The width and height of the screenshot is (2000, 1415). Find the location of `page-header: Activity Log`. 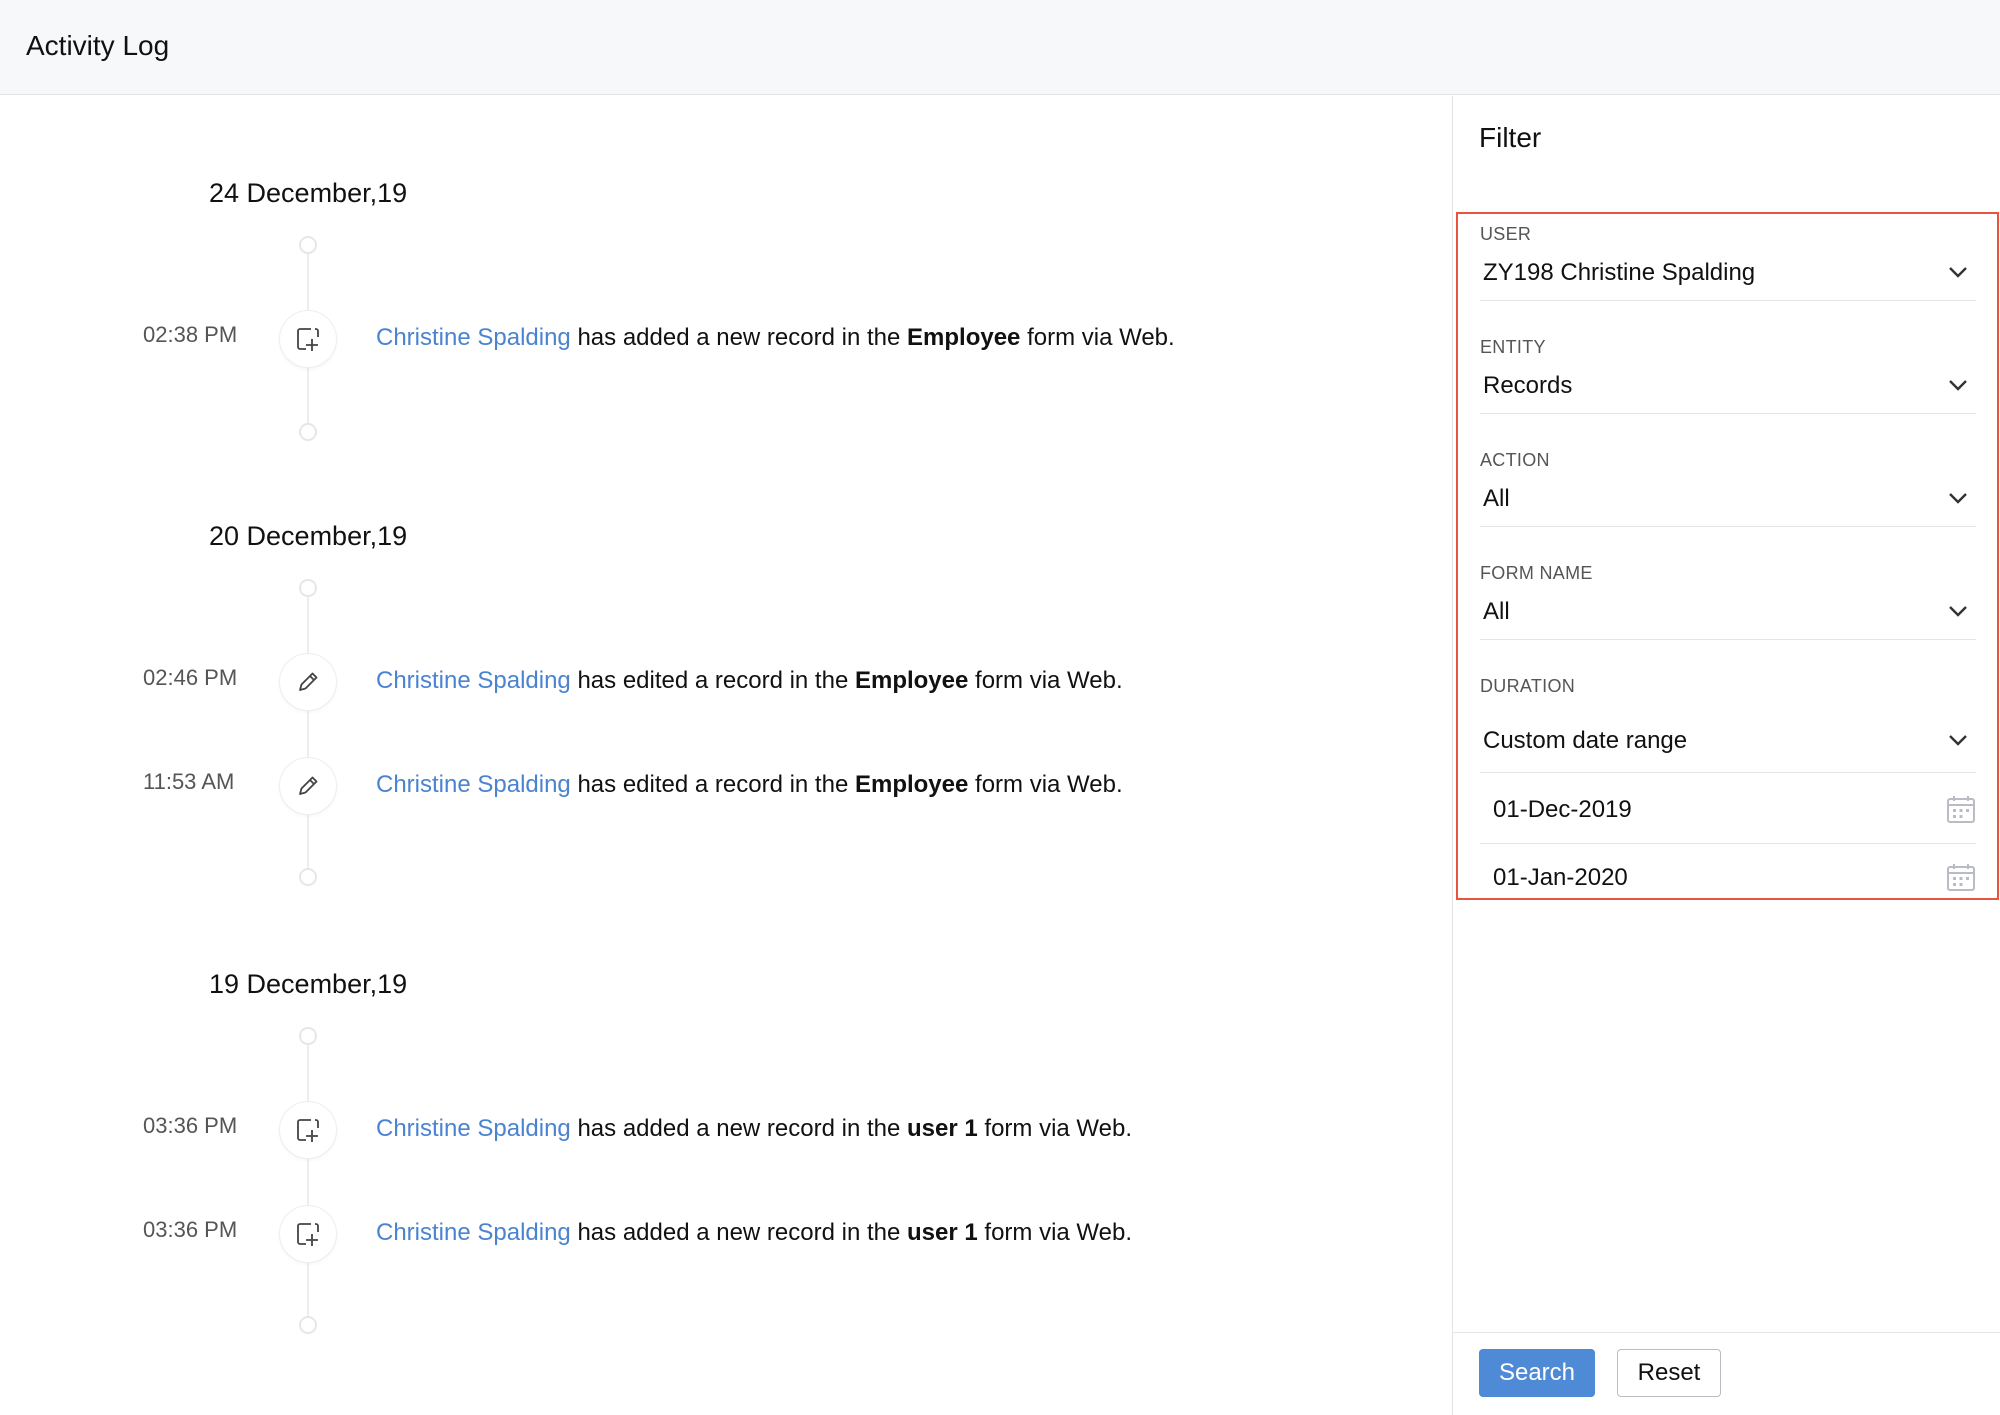

page-header: Activity Log is located at coordinates (1000, 47).